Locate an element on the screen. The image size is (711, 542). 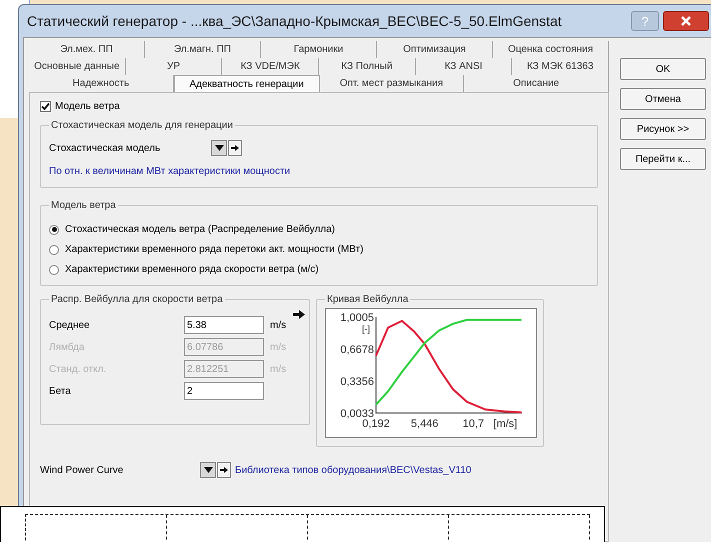
param-label: Станд. откл. is located at coordinates (78, 369).